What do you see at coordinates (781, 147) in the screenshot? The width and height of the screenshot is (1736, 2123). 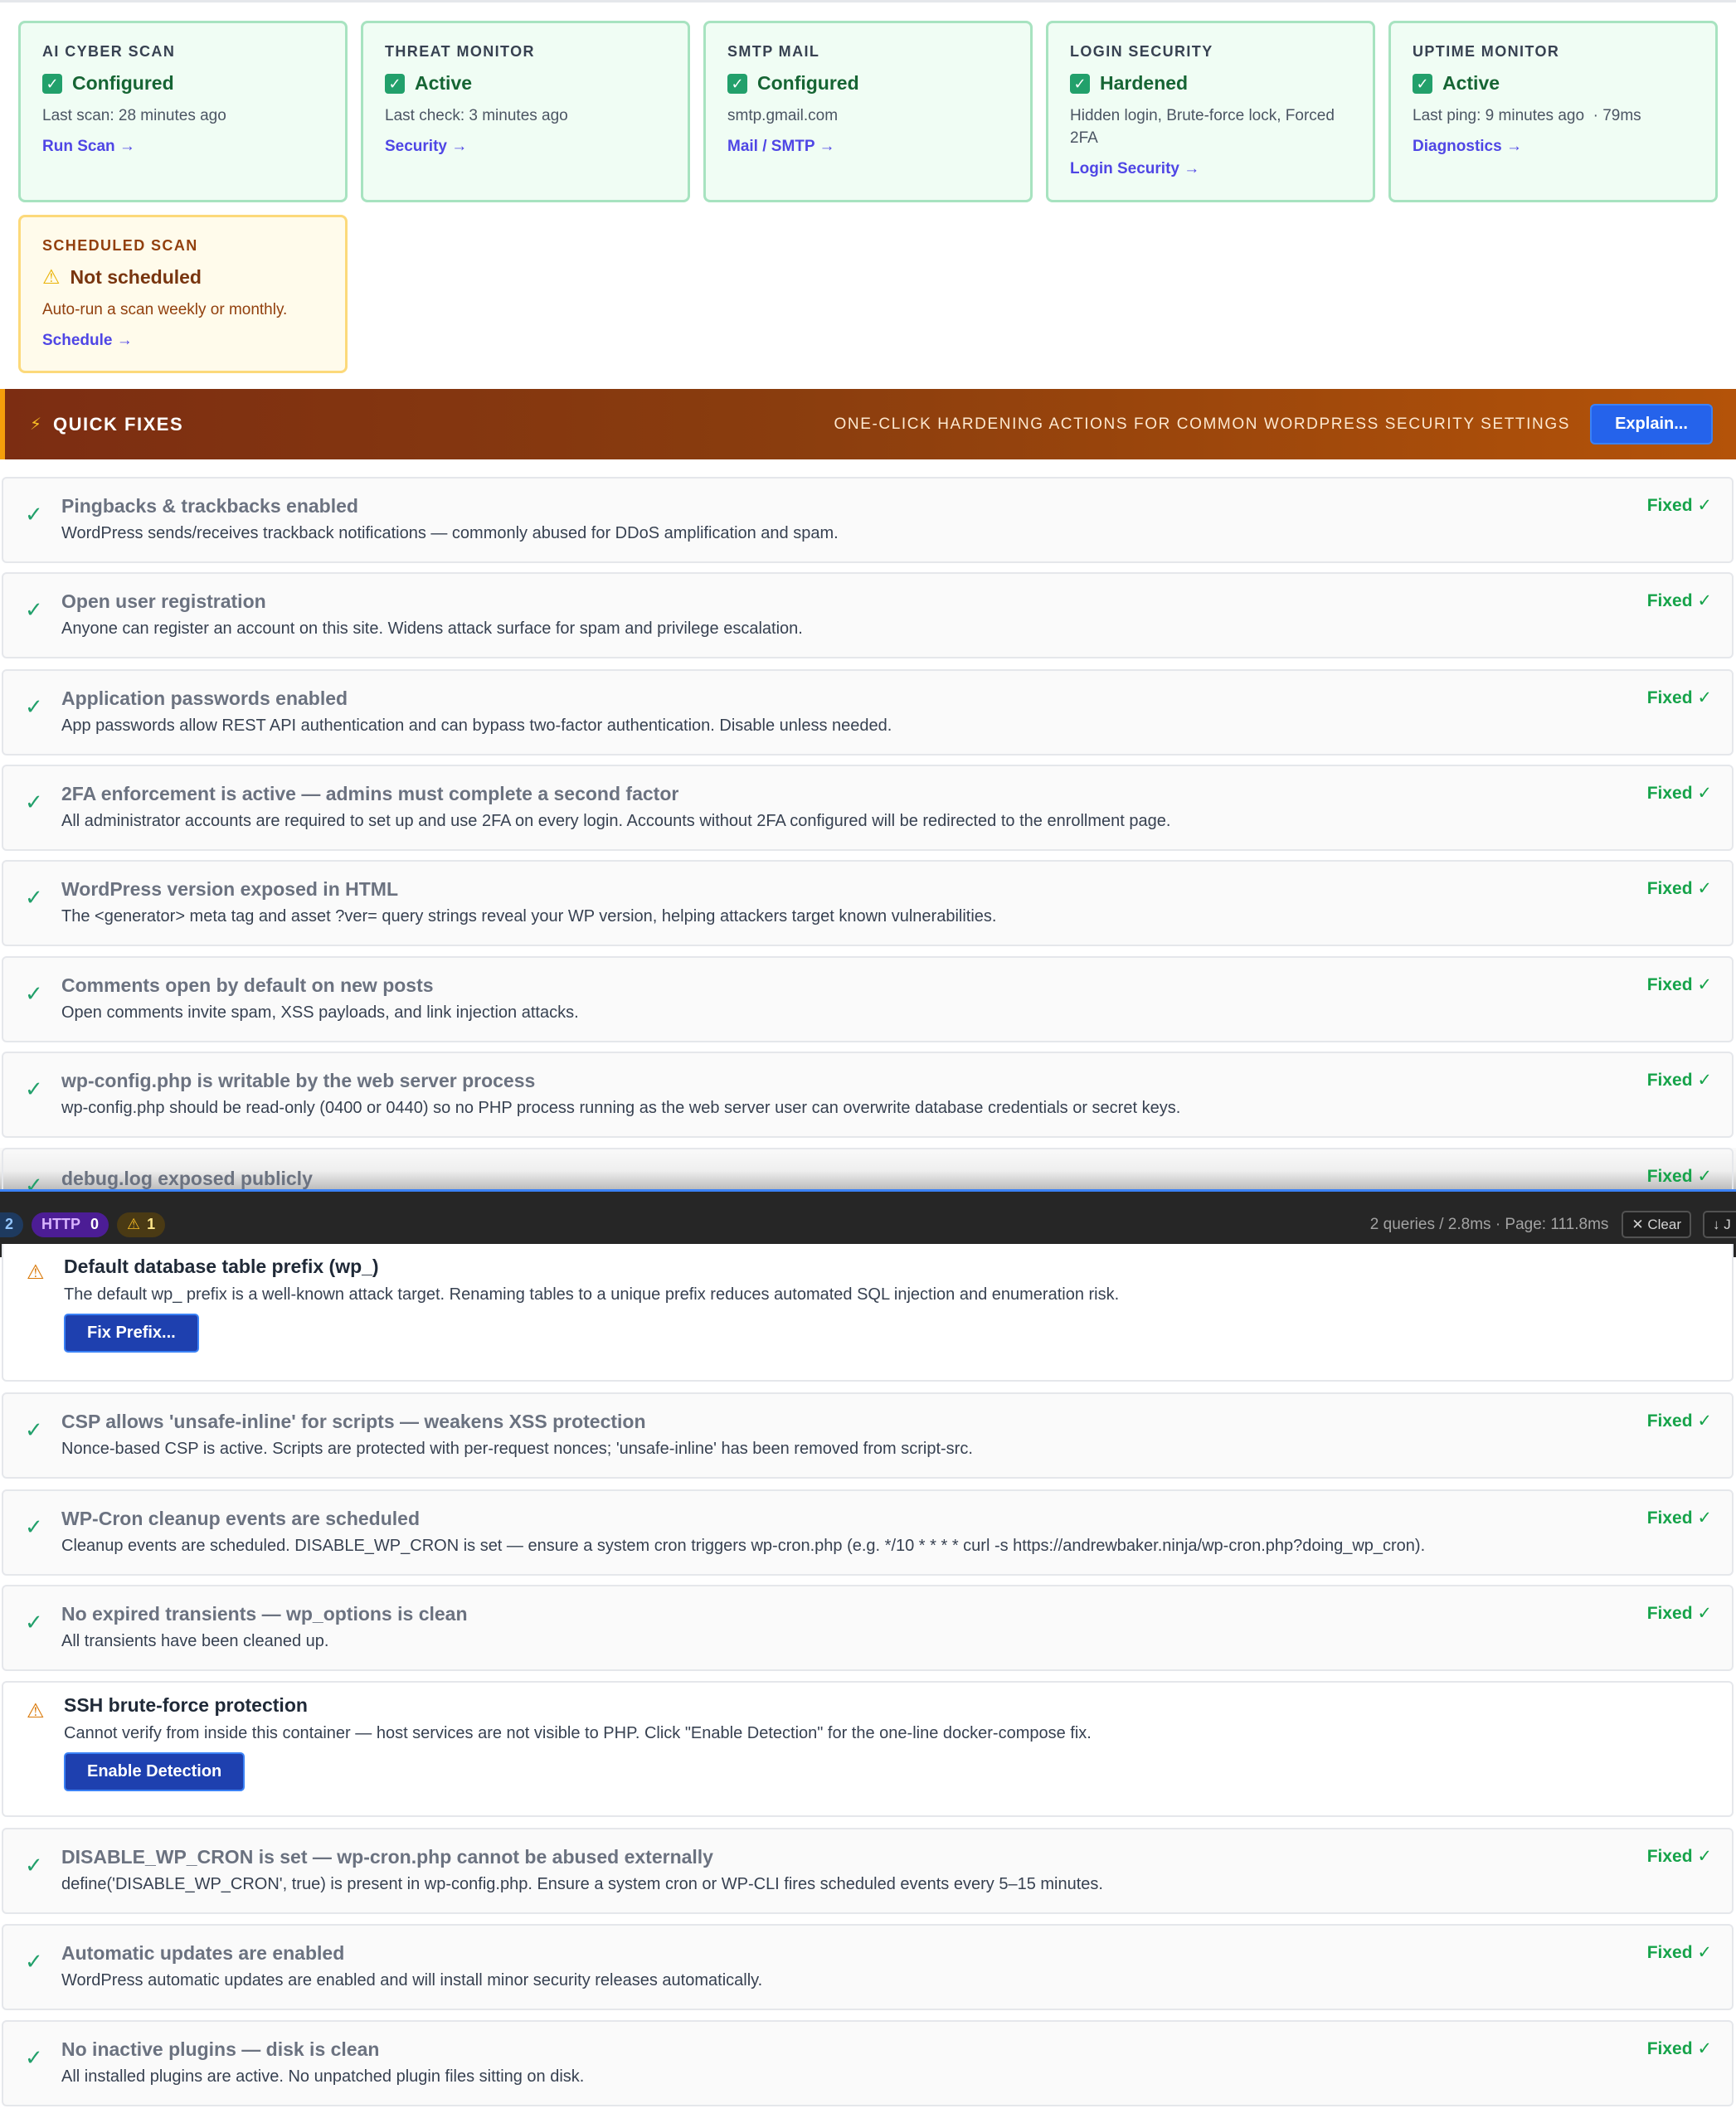 I see `mail-smtp-link: Mail / SMTP →` at bounding box center [781, 147].